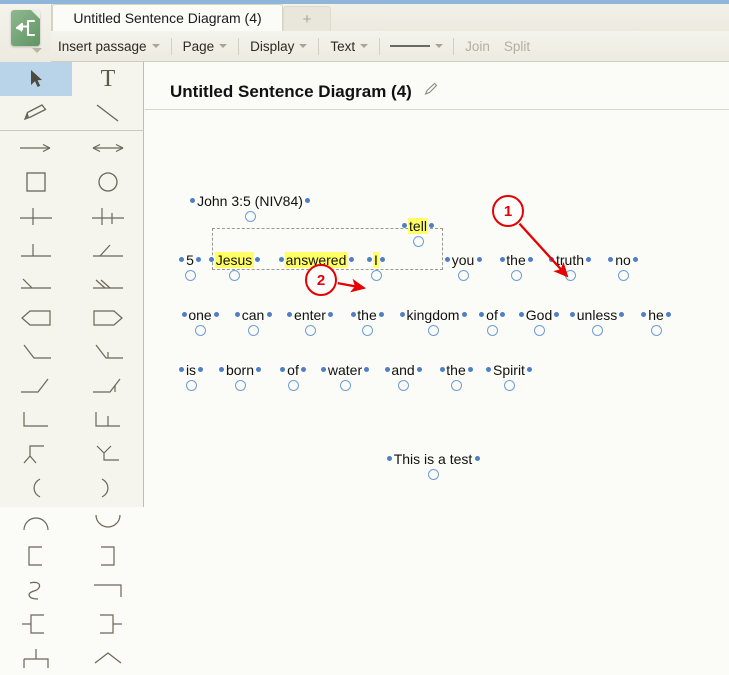 This screenshot has height=675, width=729. What do you see at coordinates (36, 386) in the screenshot?
I see `corner-lr-tool` at bounding box center [36, 386].